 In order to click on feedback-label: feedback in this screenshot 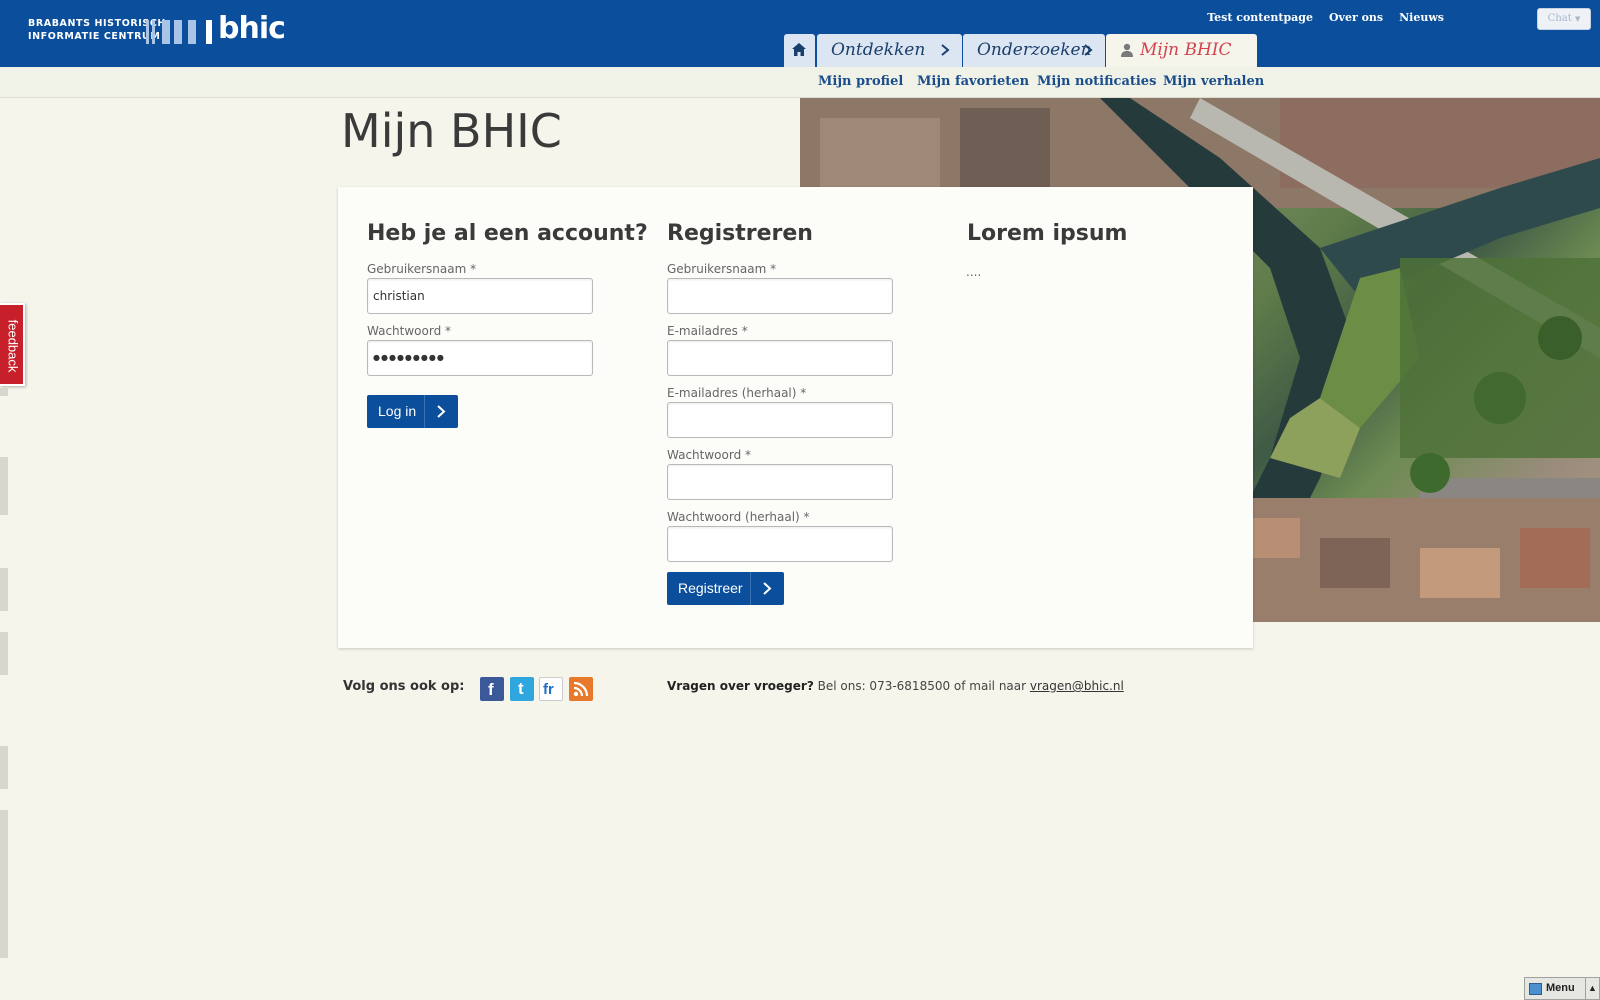, I will do `click(13, 346)`.